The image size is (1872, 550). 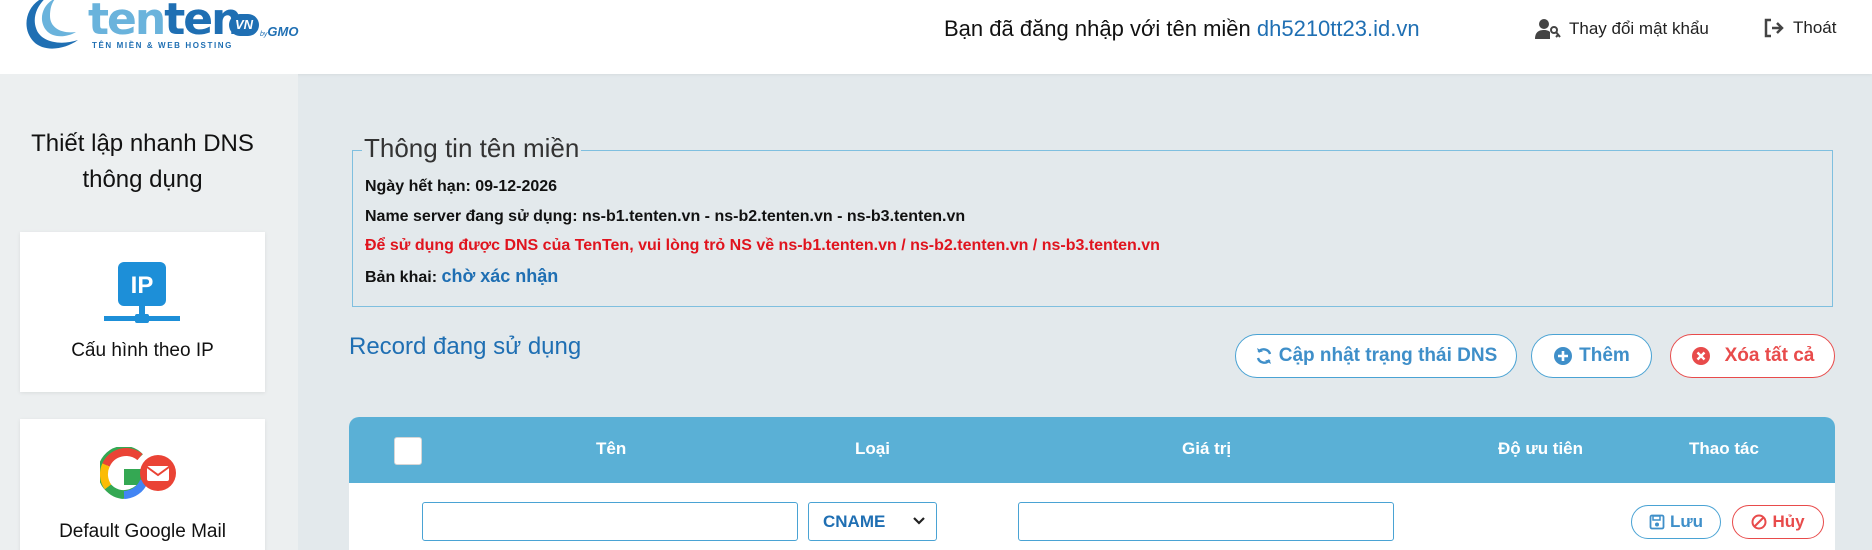 What do you see at coordinates (1206, 521) in the screenshot?
I see `record-value-input` at bounding box center [1206, 521].